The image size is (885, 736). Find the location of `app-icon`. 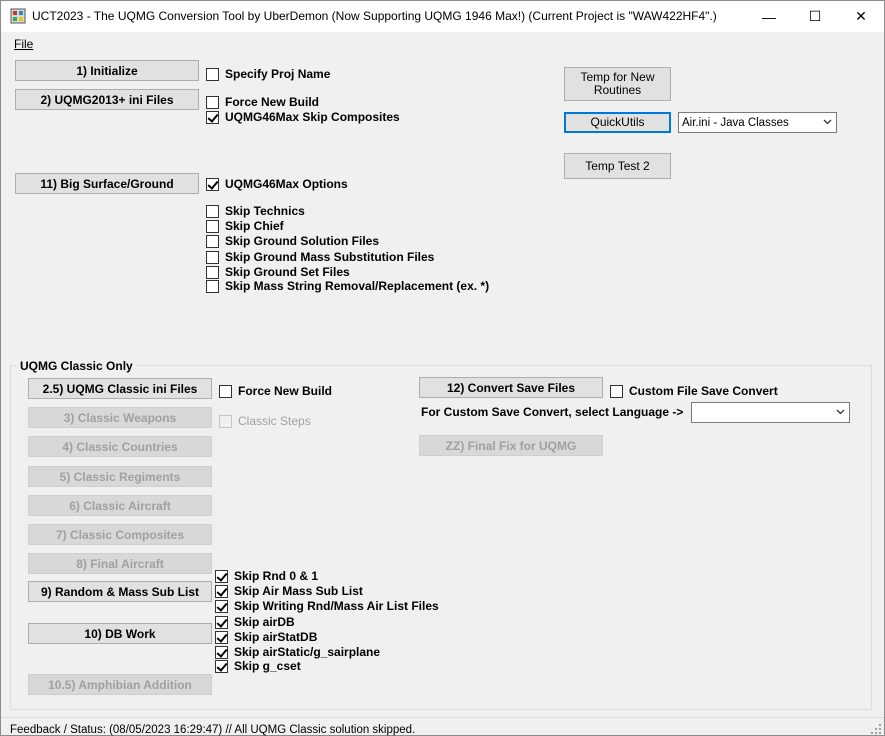

app-icon is located at coordinates (18, 16).